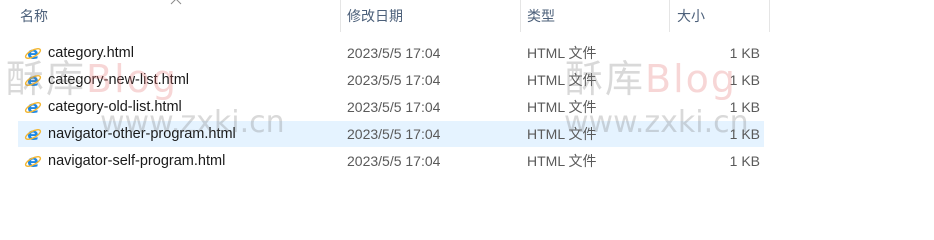 This screenshot has width=934, height=240. Describe the element at coordinates (91, 53) in the screenshot. I see `file-name: category.html` at that location.